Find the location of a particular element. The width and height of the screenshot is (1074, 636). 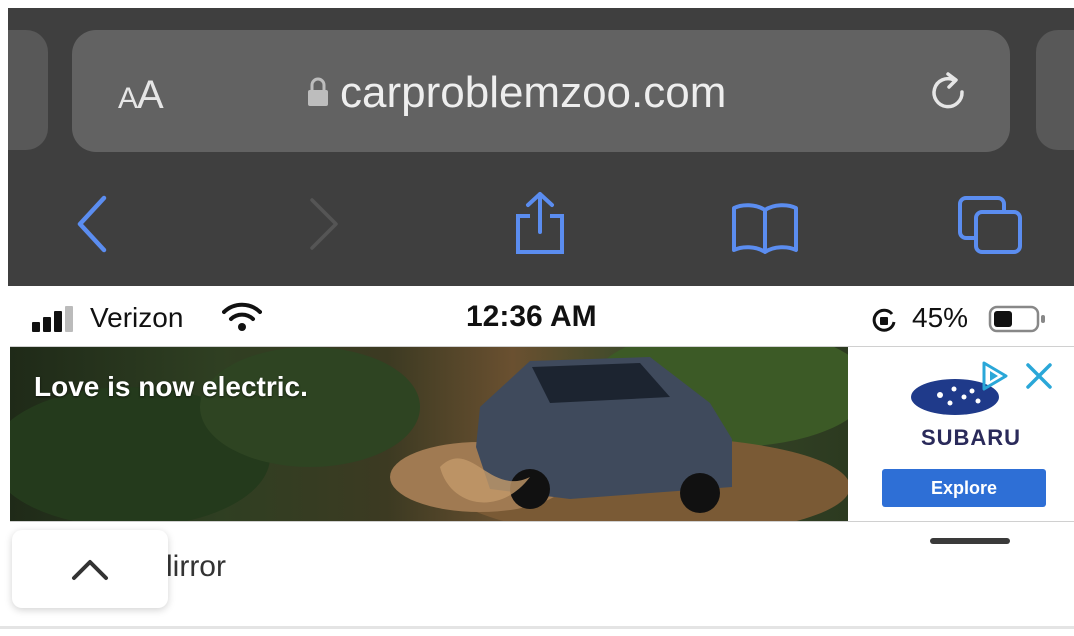

text-size-button: AA is located at coordinates (141, 97).